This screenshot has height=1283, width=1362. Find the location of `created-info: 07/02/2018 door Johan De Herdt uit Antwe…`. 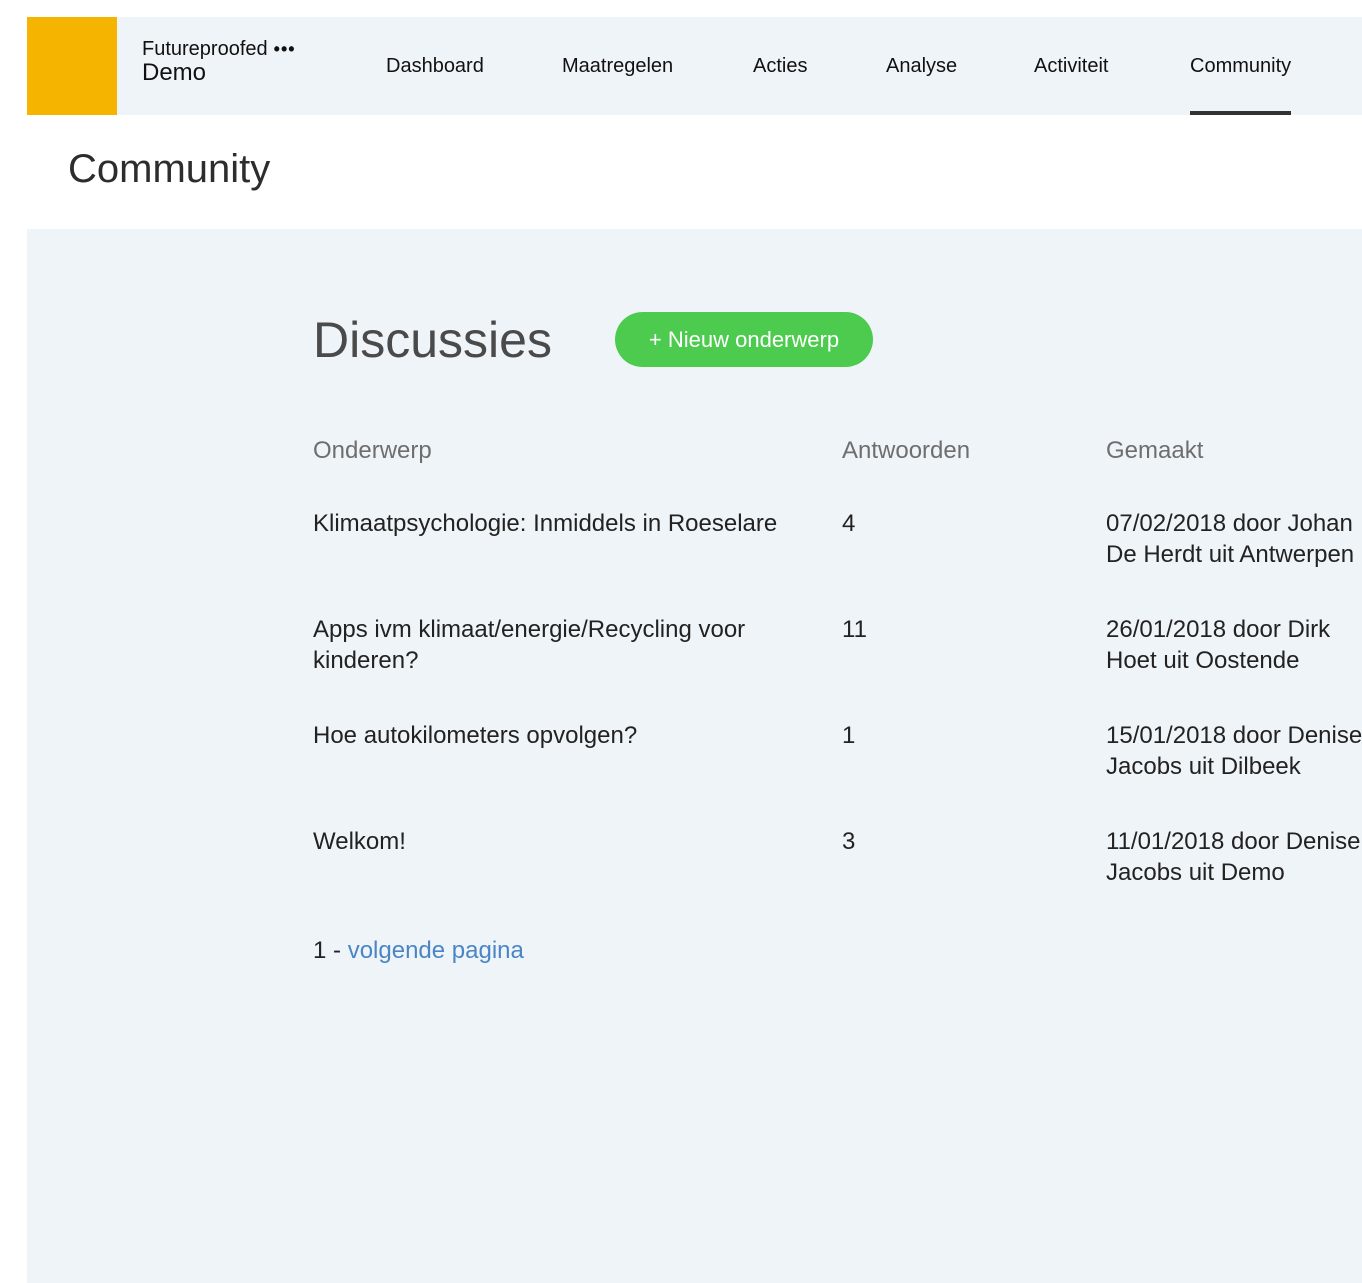

created-info: 07/02/2018 door Johan De Herdt uit Antwe… is located at coordinates (1230, 539).